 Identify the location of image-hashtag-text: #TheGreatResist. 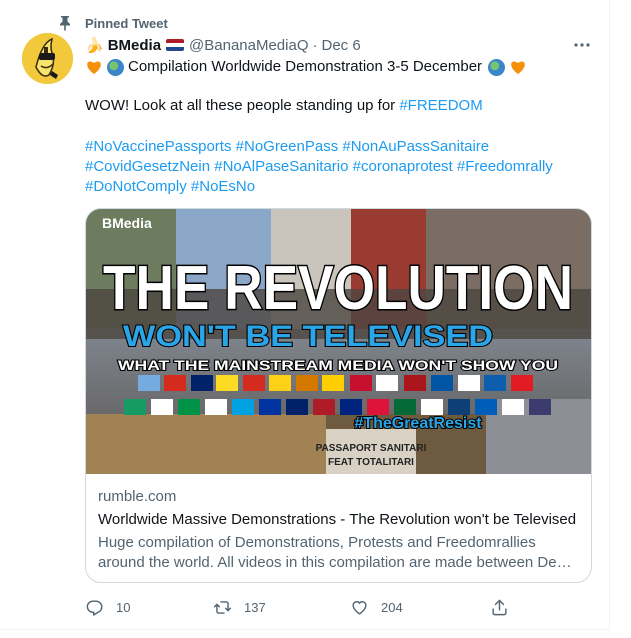
(418, 423).